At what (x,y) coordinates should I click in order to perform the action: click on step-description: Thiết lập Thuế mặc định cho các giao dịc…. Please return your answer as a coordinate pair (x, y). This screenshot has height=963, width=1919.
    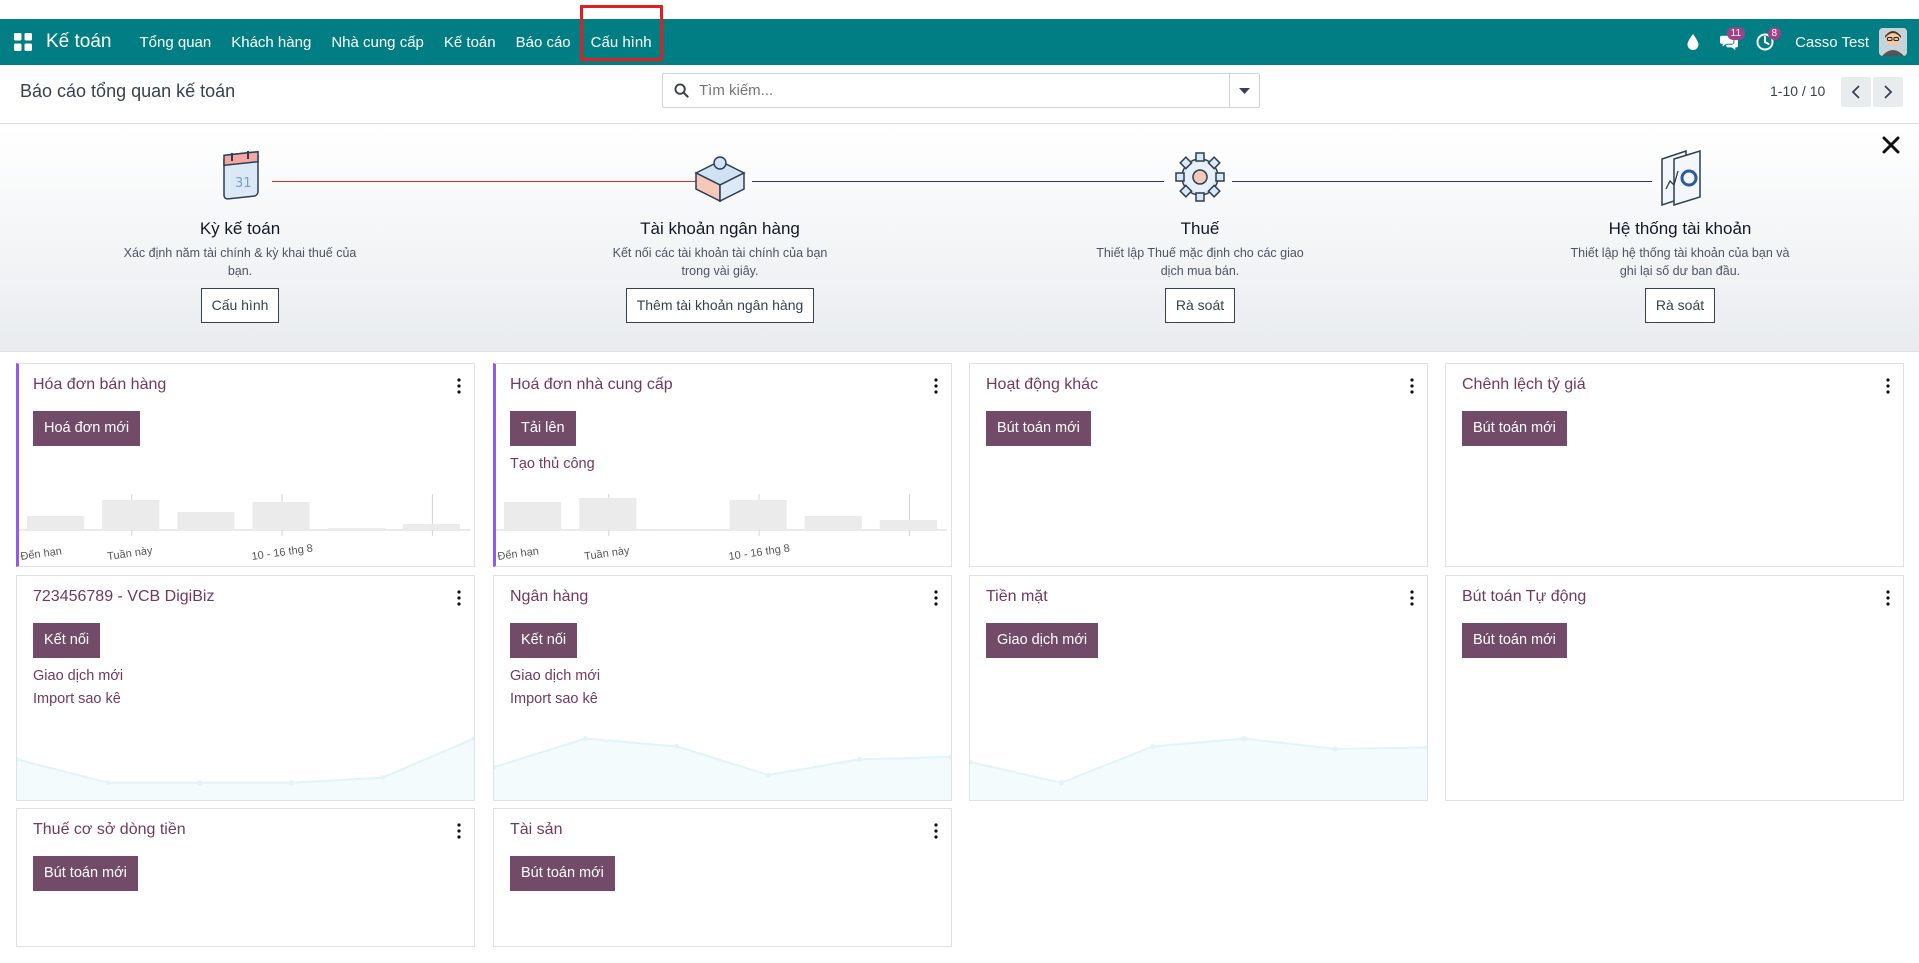
    Looking at the image, I should click on (1200, 262).